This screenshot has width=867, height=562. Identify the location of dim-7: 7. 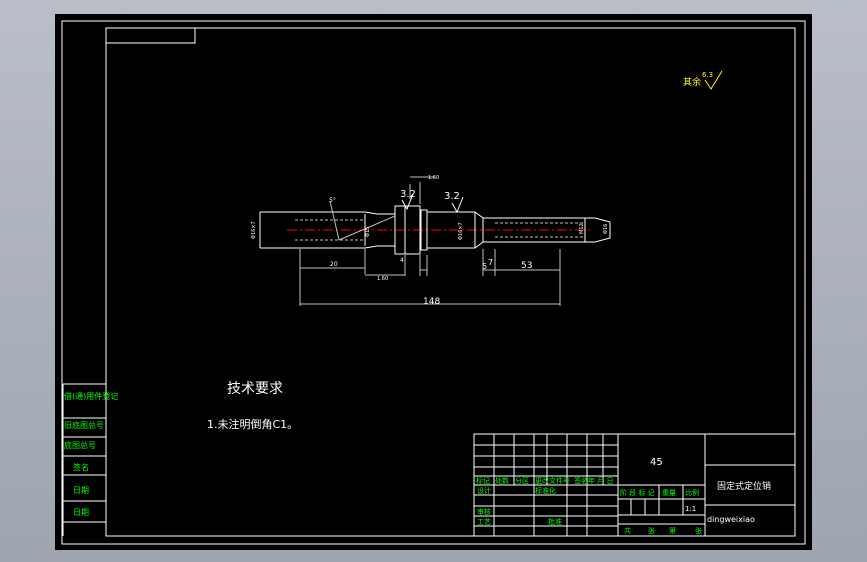
(490, 262).